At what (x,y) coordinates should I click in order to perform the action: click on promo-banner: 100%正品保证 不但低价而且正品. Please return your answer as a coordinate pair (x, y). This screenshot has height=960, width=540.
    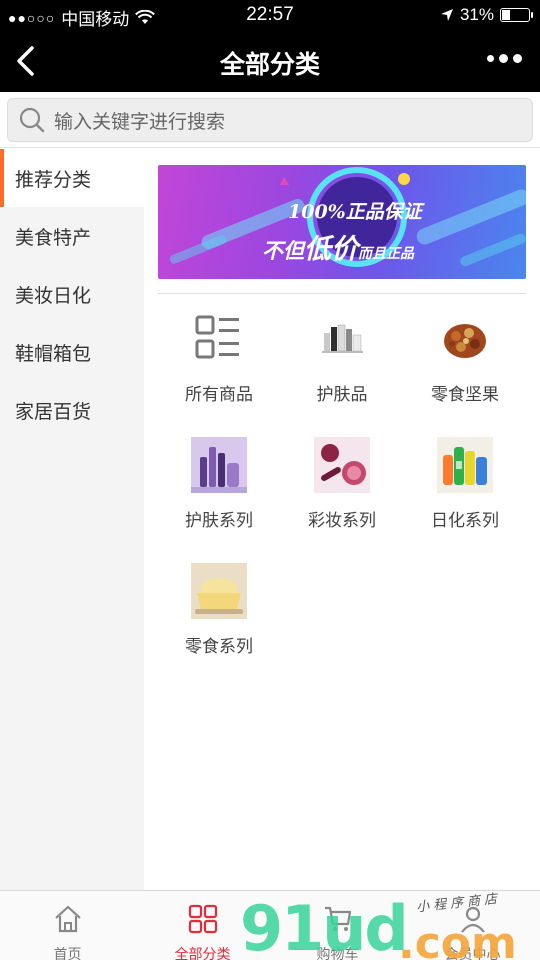
    Looking at the image, I should click on (342, 222).